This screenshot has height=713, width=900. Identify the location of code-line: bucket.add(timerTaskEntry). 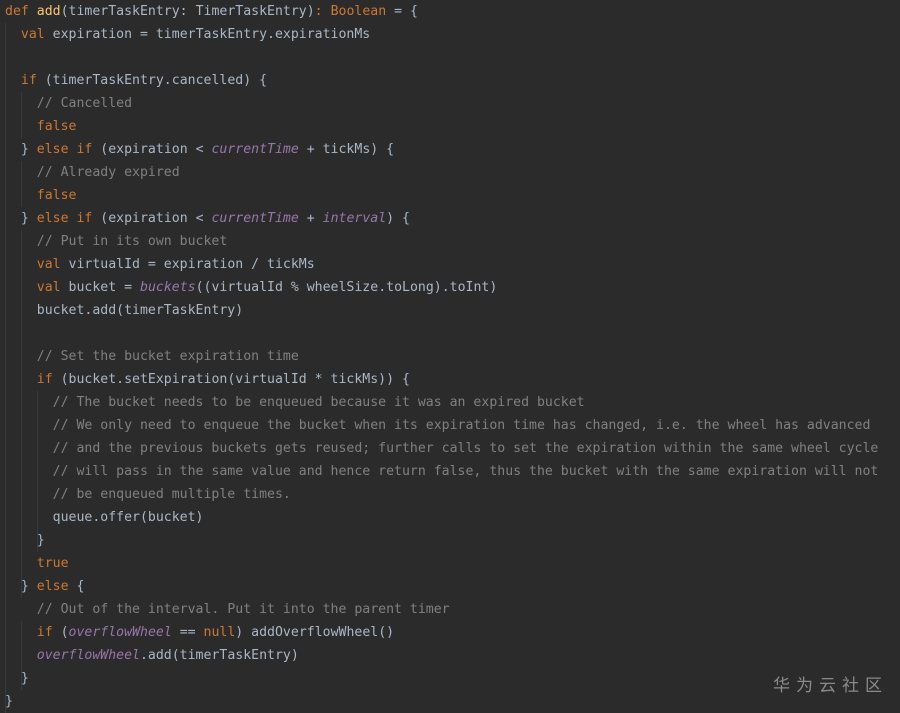
(124, 310).